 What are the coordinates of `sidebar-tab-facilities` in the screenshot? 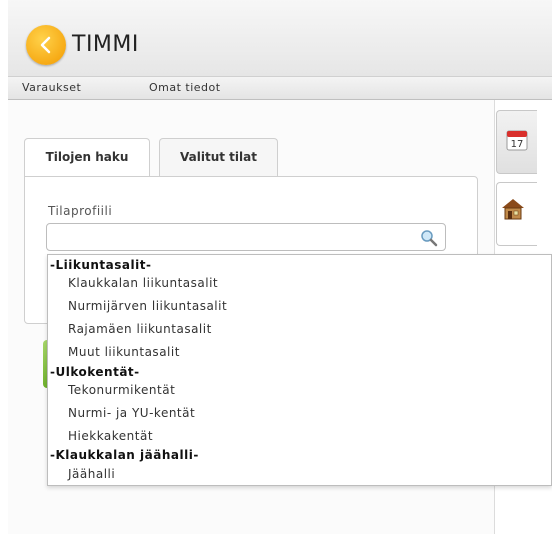 It's located at (516, 214).